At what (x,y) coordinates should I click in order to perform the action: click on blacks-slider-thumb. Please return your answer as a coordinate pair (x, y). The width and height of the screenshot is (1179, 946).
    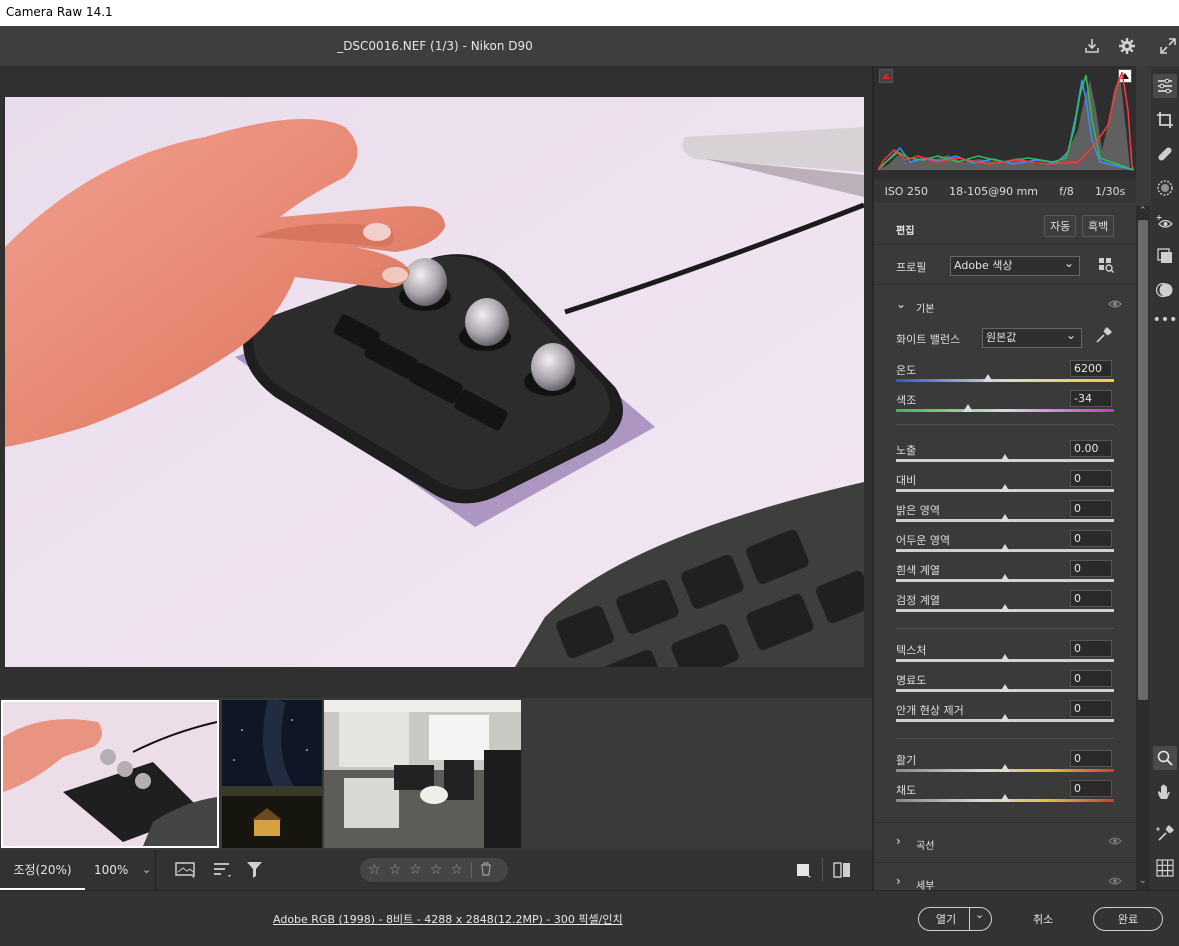
    Looking at the image, I should click on (1005, 608).